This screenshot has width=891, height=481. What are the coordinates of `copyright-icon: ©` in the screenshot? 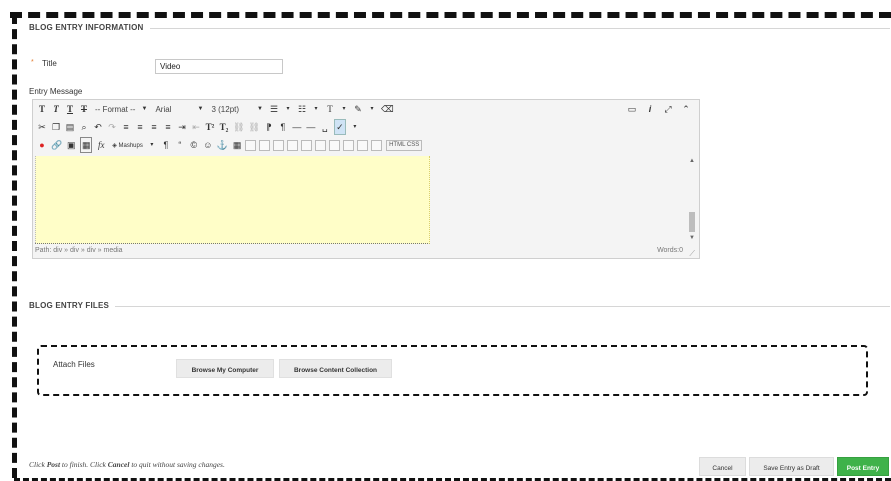 It's located at (194, 145).